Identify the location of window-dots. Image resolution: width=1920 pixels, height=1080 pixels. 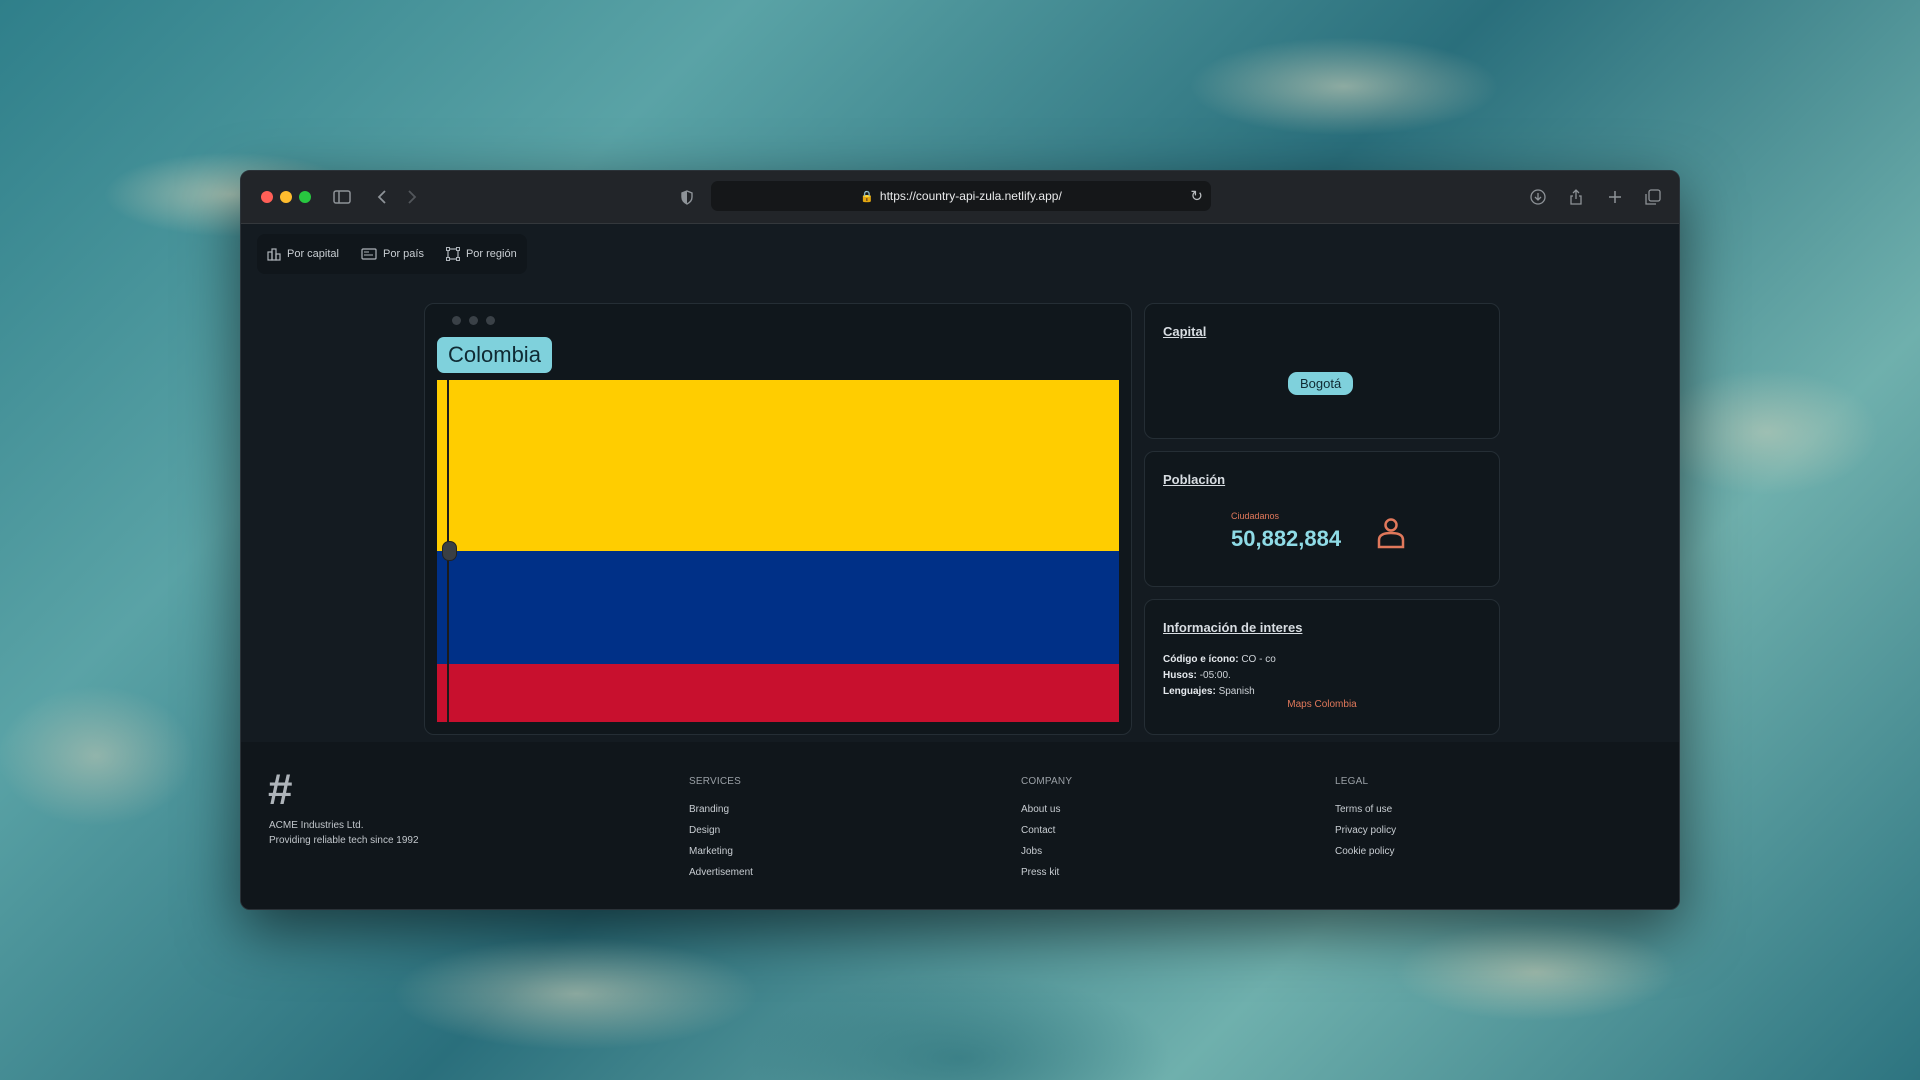
(473, 320).